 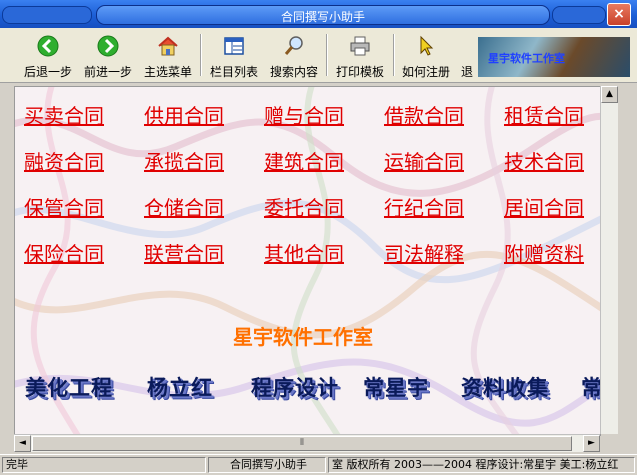 I want to click on contract-link: 技术合同, so click(x=544, y=160).